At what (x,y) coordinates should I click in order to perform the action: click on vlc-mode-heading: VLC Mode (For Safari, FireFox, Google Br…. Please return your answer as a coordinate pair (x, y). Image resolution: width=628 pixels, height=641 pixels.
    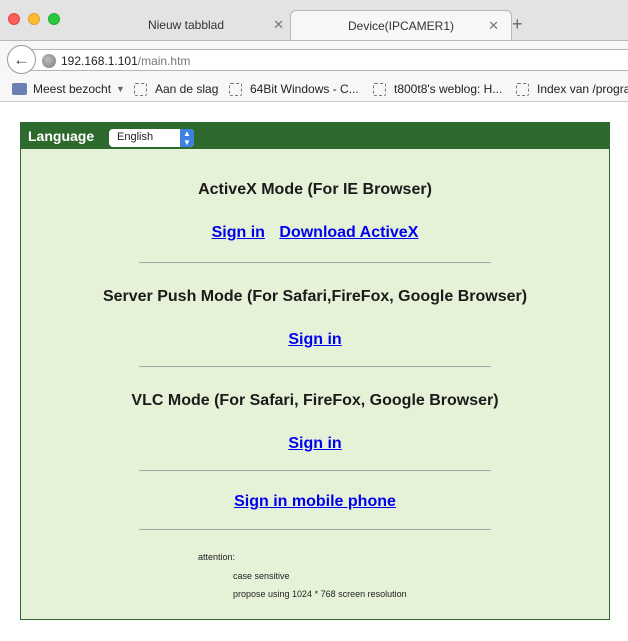
    Looking at the image, I should click on (315, 400).